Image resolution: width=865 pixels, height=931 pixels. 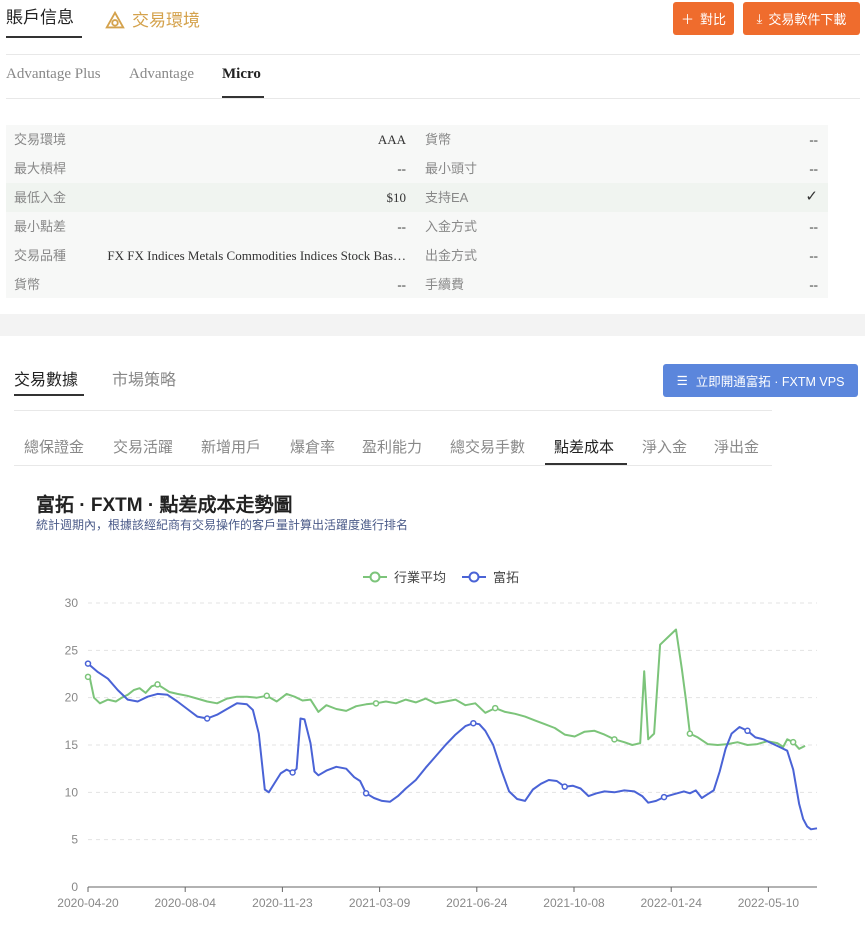 What do you see at coordinates (713, 19) in the screenshot?
I see `compare-label: 對比` at bounding box center [713, 19].